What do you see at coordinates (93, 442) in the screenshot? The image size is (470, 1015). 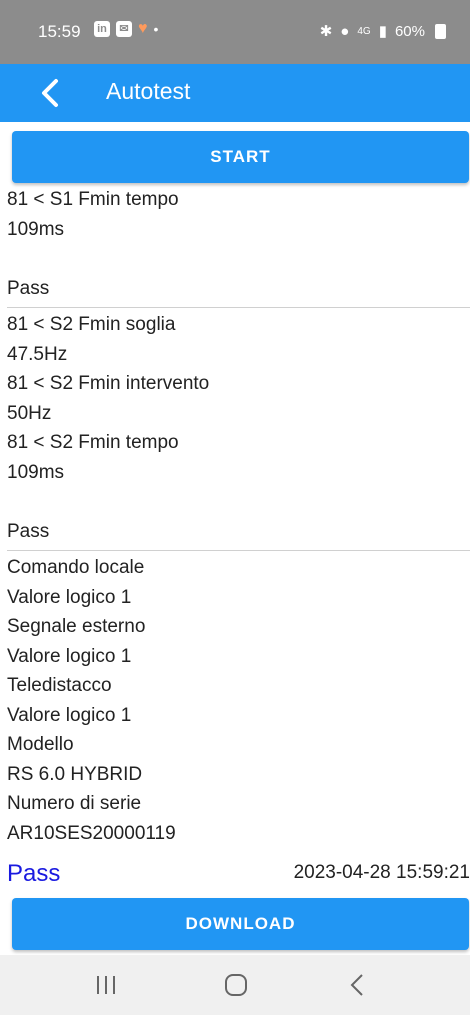 I see `log-line: 81 < S2 Fmin tempo` at bounding box center [93, 442].